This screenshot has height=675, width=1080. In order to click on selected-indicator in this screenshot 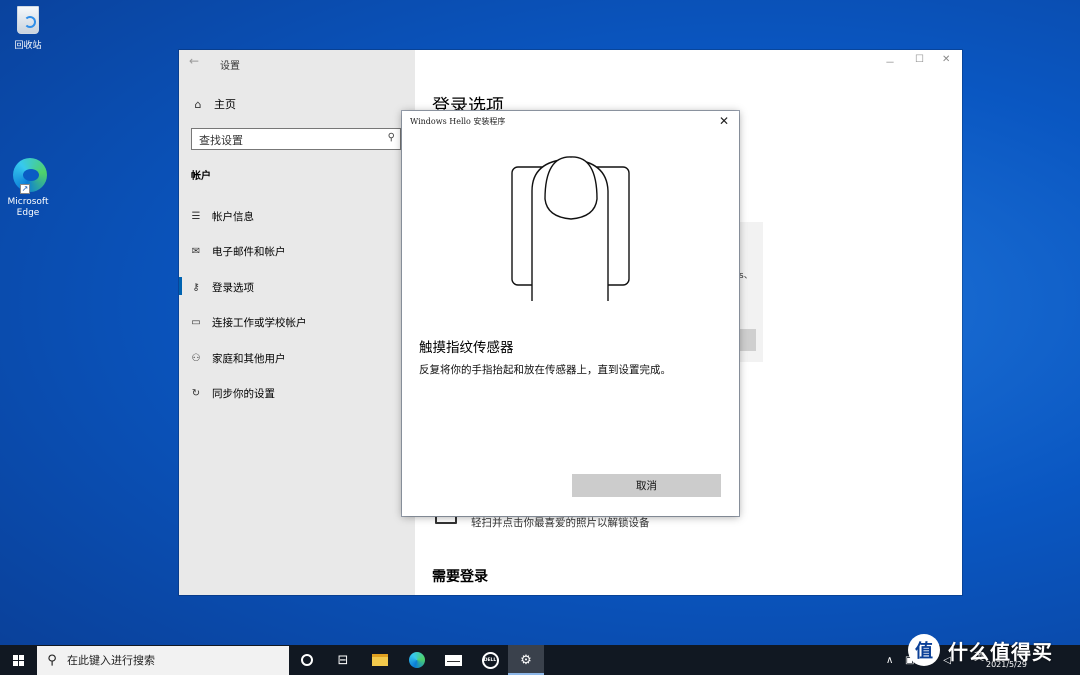, I will do `click(180, 286)`.